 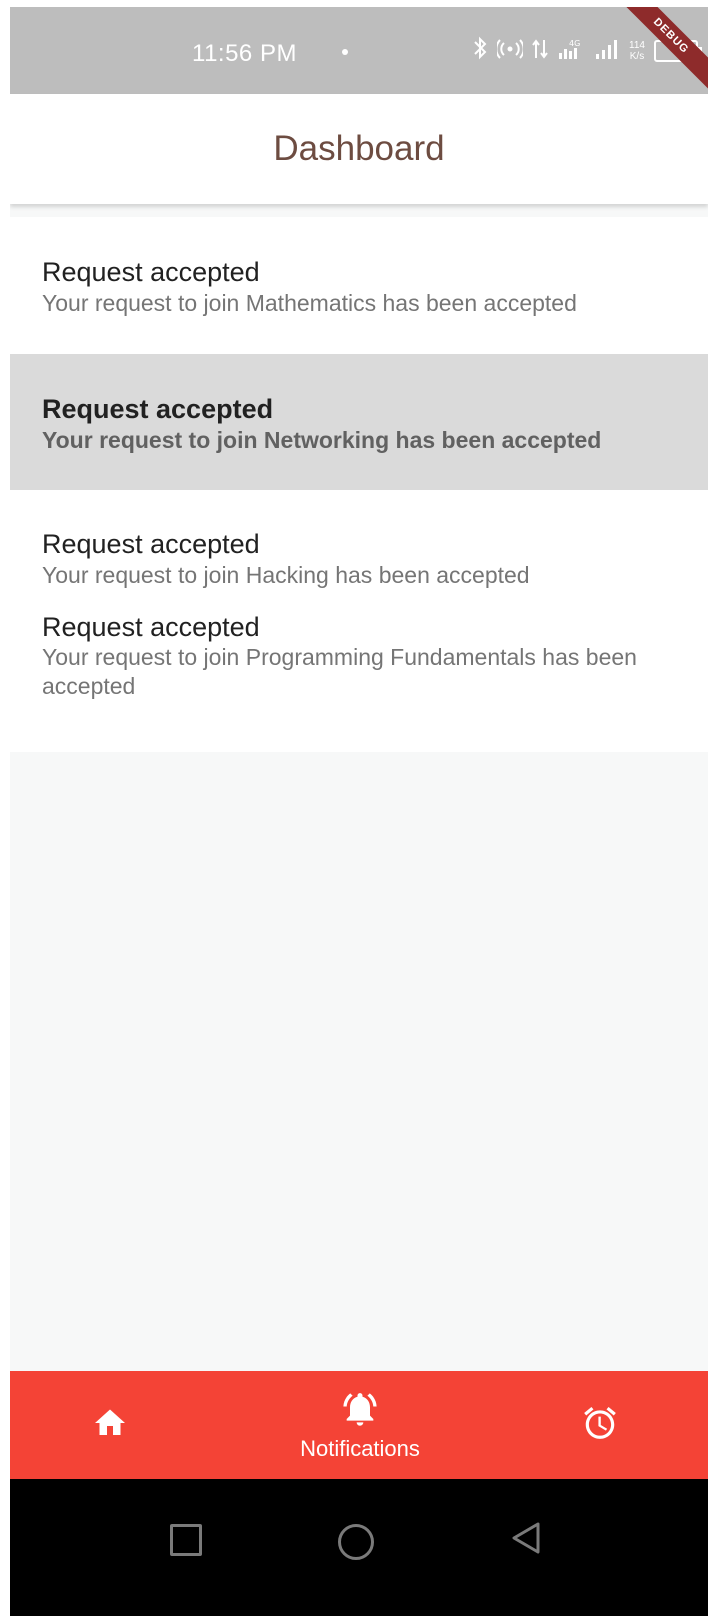 I want to click on page-title: Dashboard, so click(x=359, y=148).